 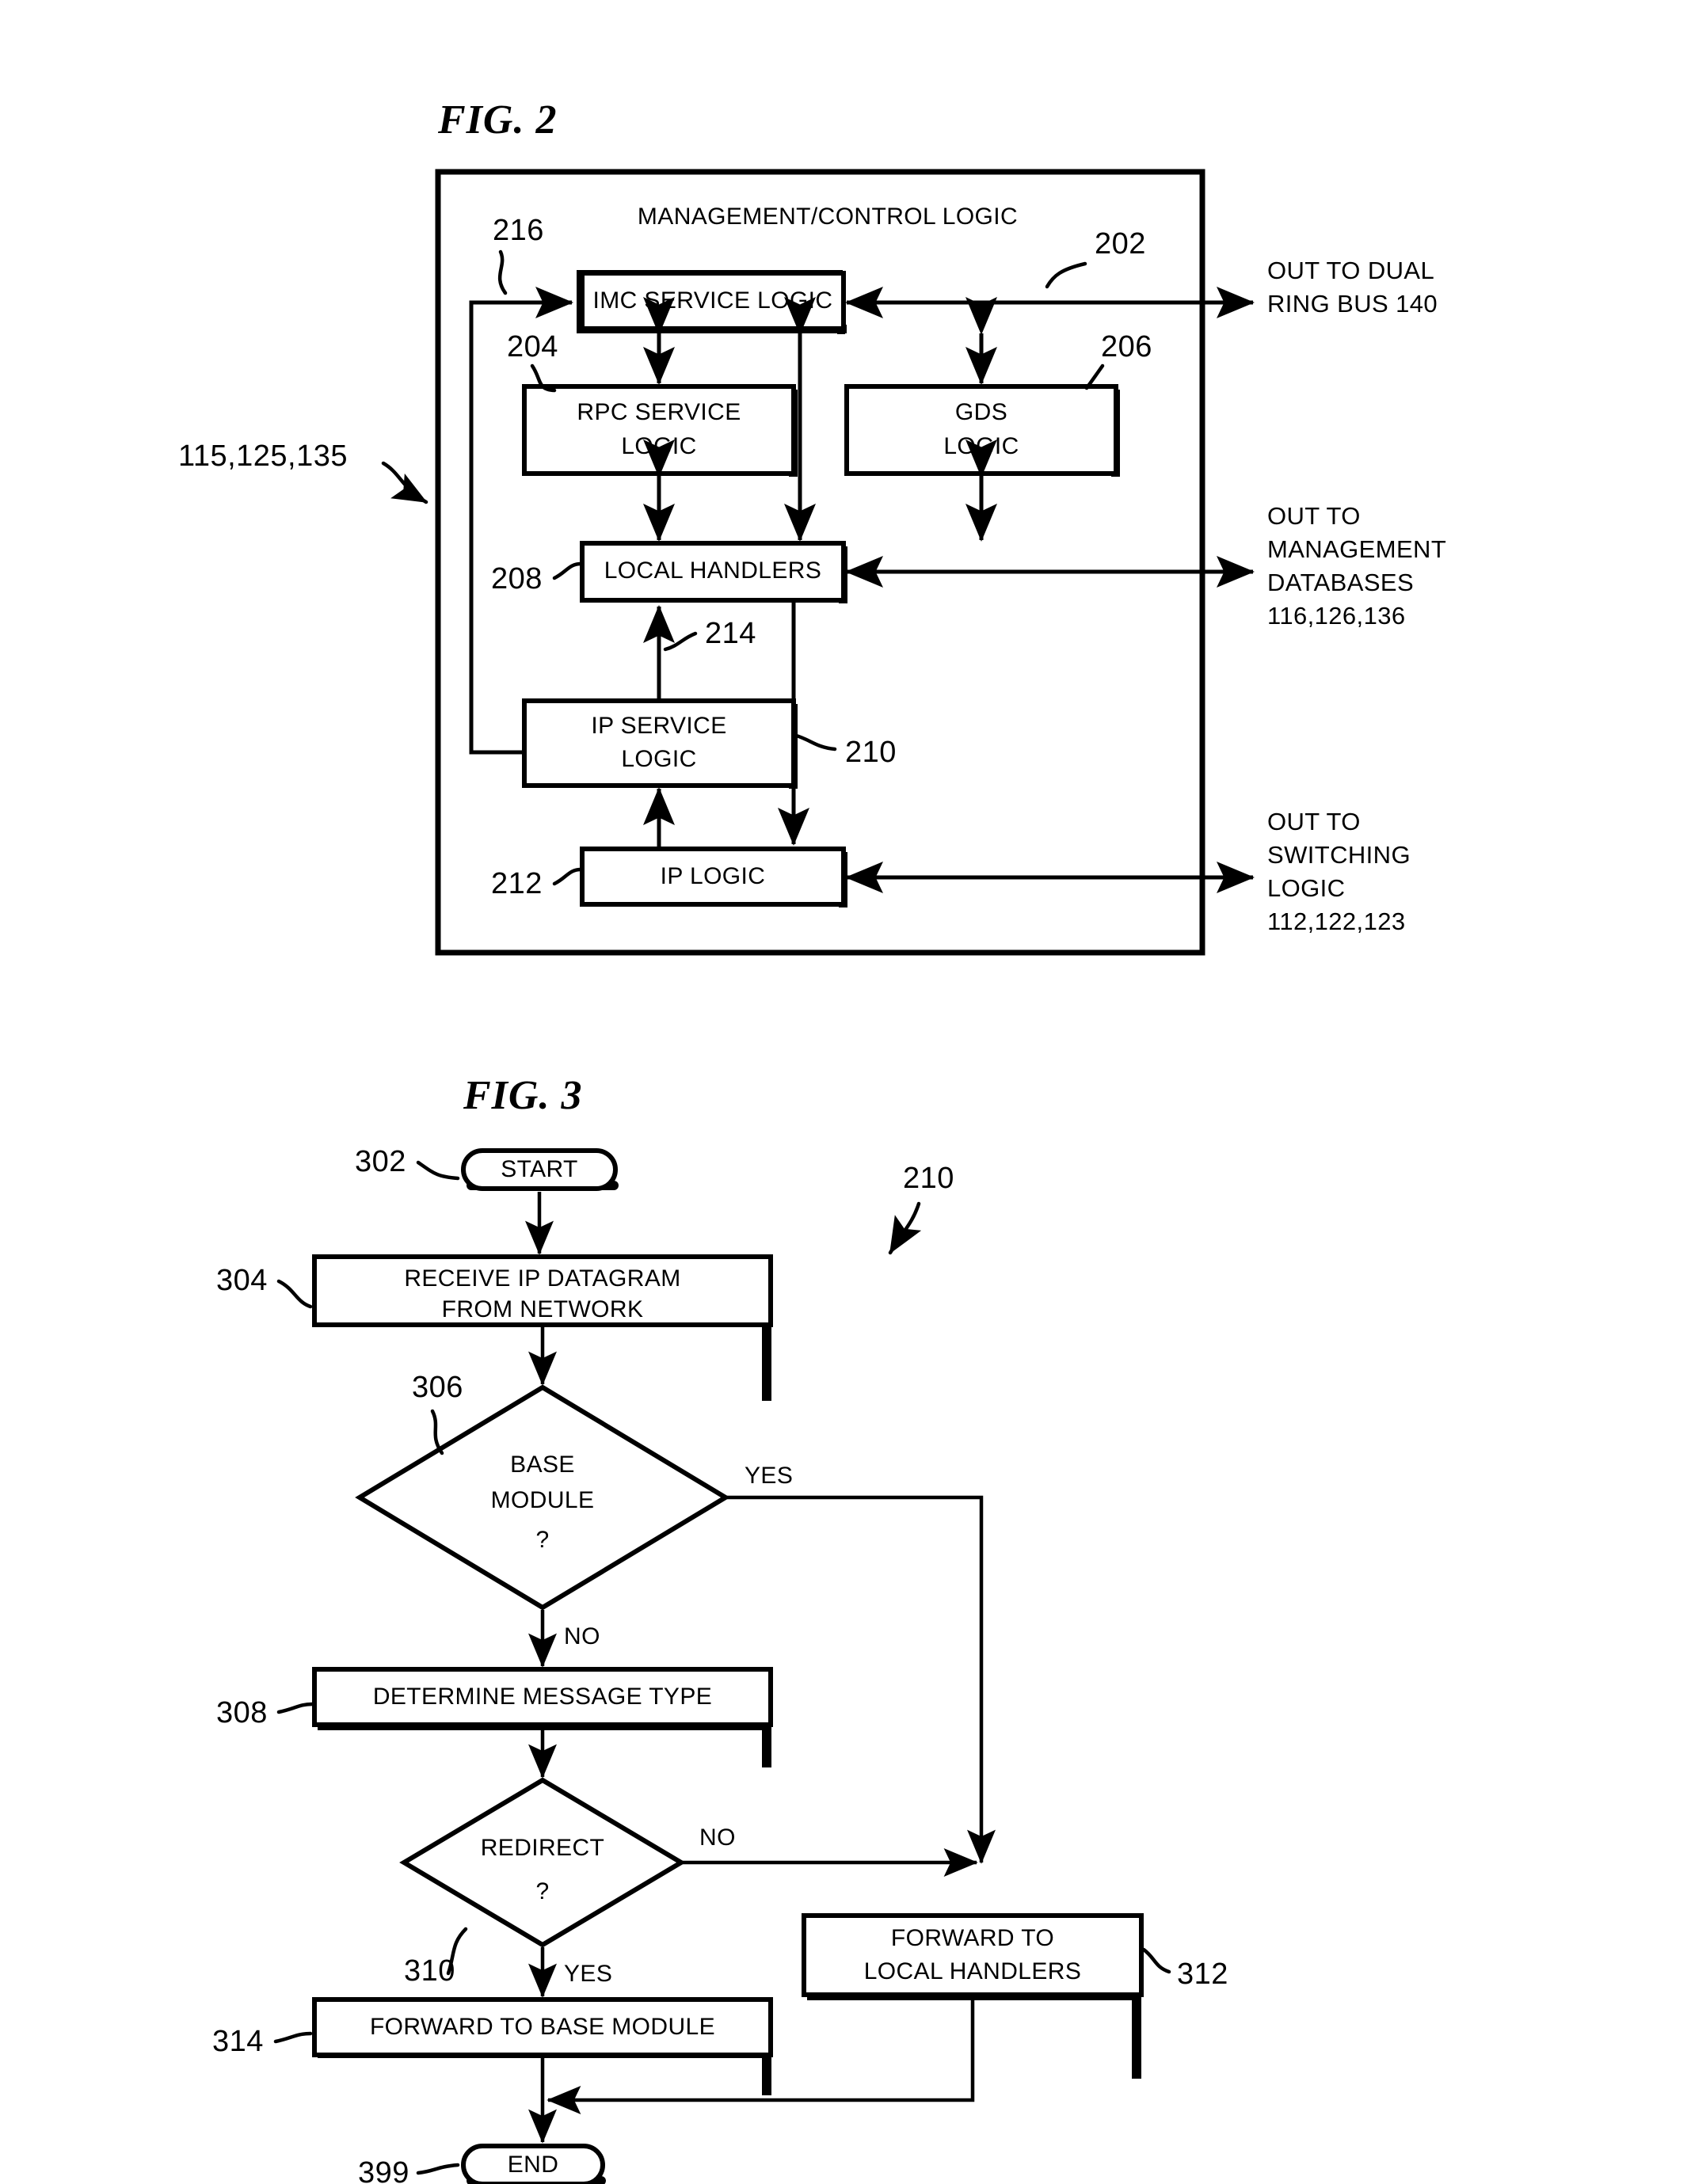 I want to click on fig2-box-rpc-label-line2: LOGIC, so click(x=658, y=446).